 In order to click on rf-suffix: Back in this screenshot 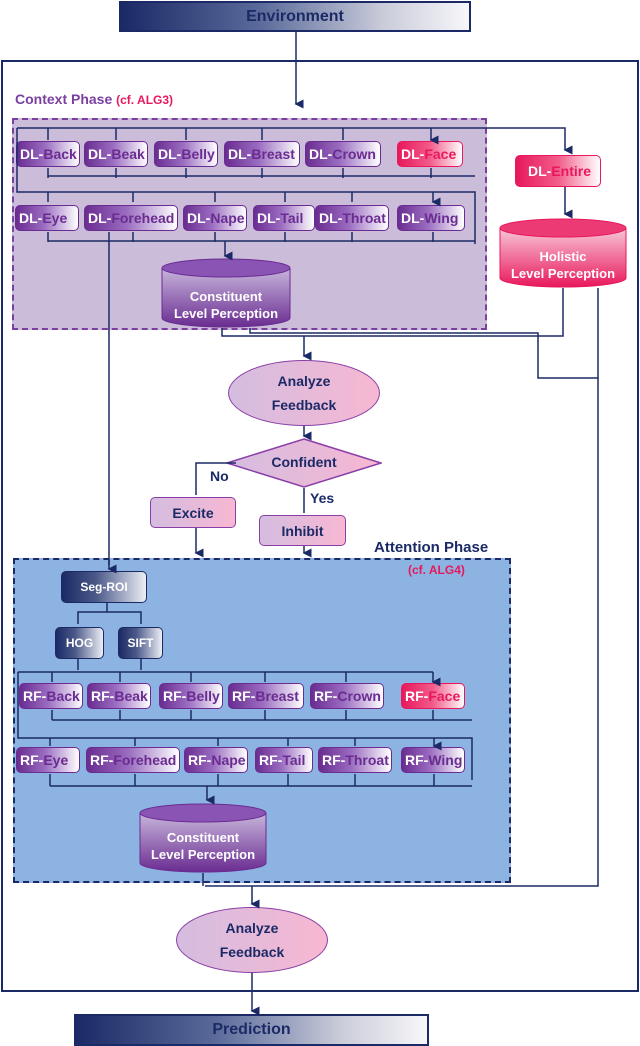, I will do `click(63, 696)`.